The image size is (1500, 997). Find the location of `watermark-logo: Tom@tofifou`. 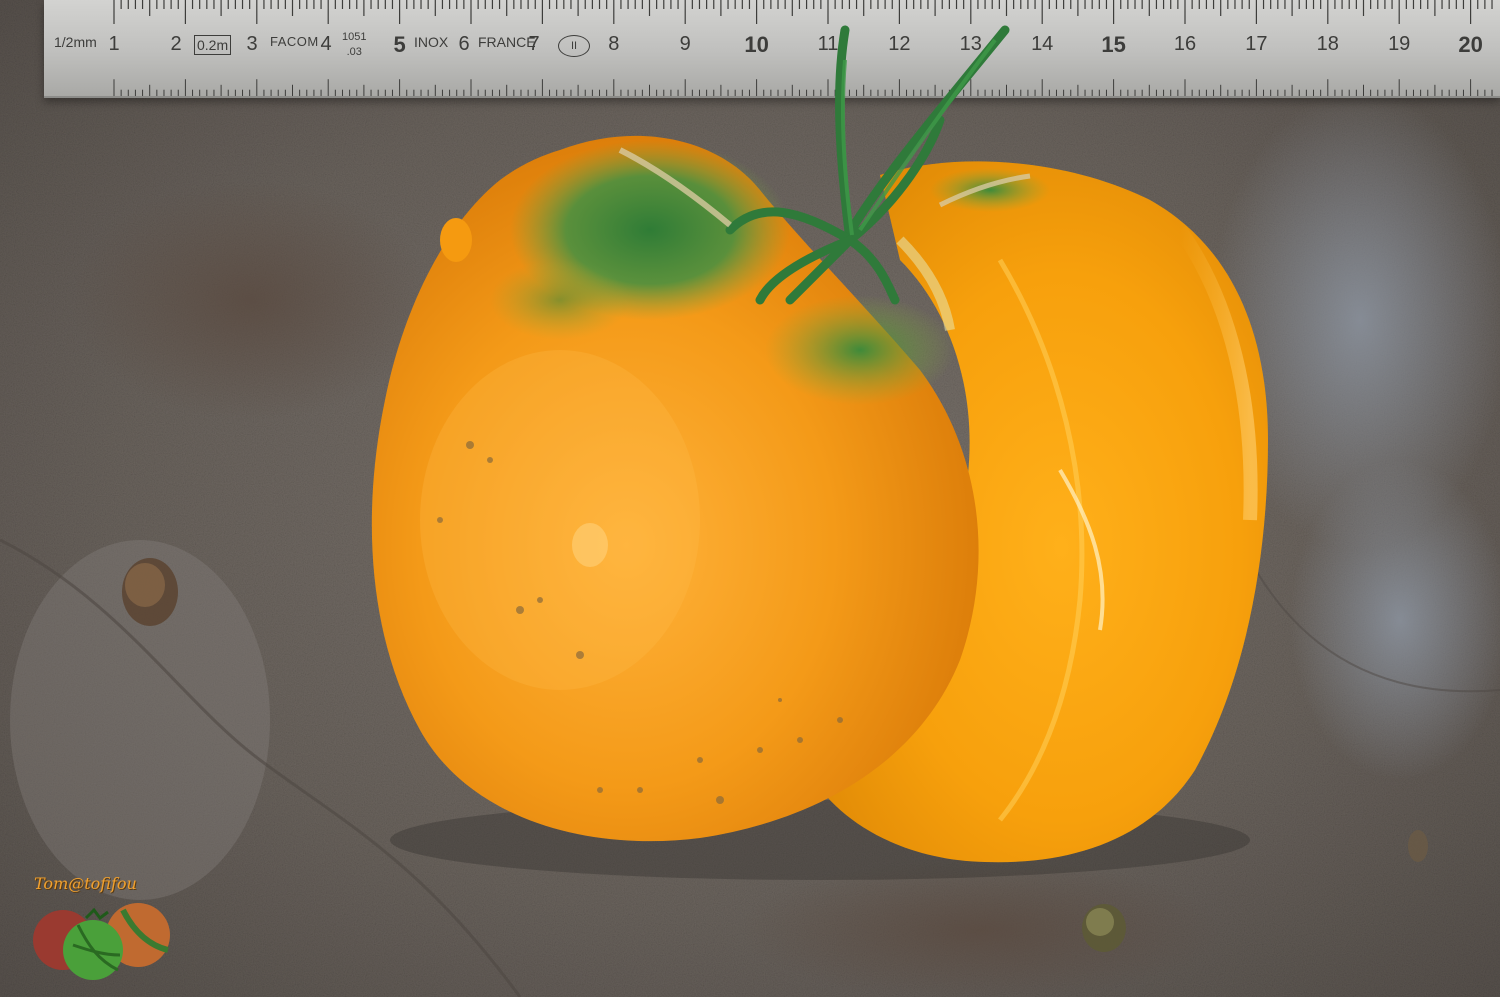

watermark-logo: Tom@tofifou is located at coordinates (108, 927).